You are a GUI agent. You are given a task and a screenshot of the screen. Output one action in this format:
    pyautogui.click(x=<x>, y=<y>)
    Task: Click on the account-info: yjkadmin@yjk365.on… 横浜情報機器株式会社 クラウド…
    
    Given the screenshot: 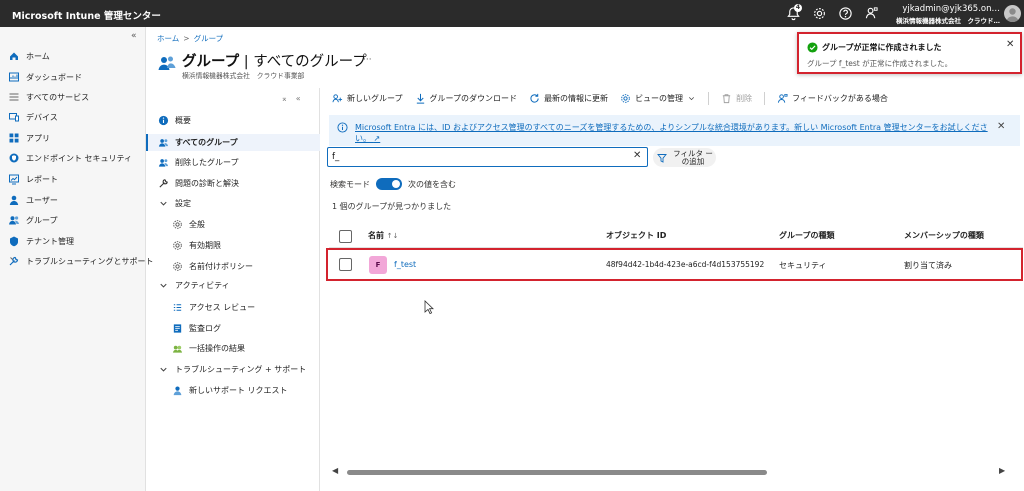 What is the action you would take?
    pyautogui.click(x=935, y=14)
    